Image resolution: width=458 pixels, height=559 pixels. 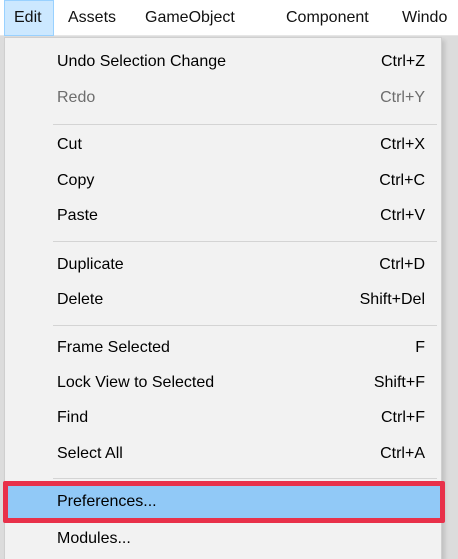 What do you see at coordinates (29, 18) in the screenshot?
I see `menu-edit: Edit` at bounding box center [29, 18].